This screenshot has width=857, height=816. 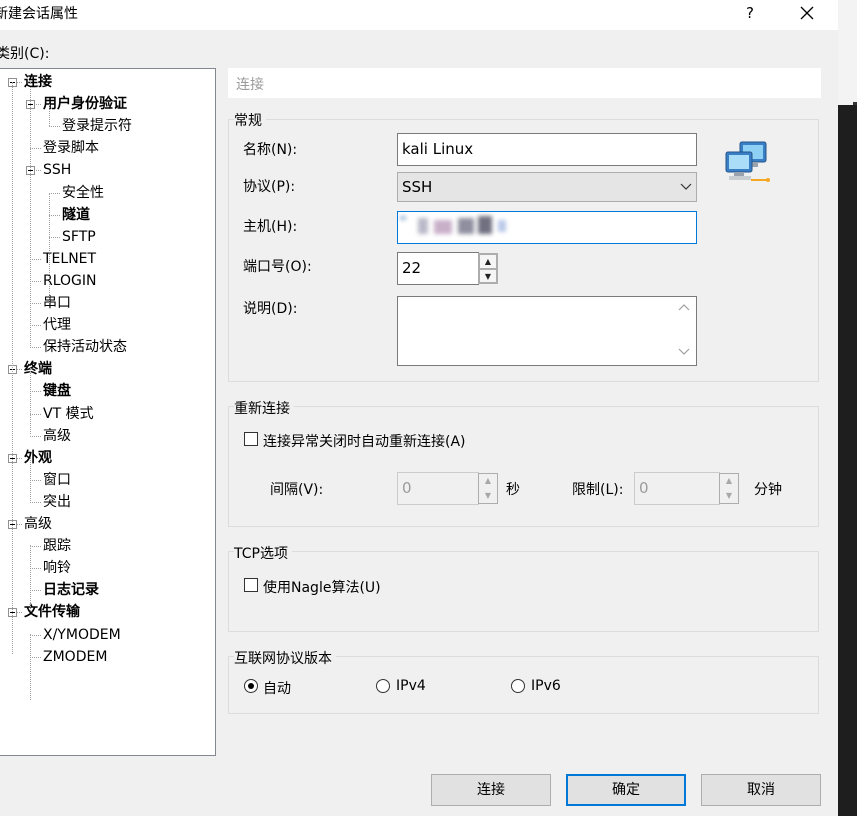 I want to click on port-input: 22, so click(x=438, y=268).